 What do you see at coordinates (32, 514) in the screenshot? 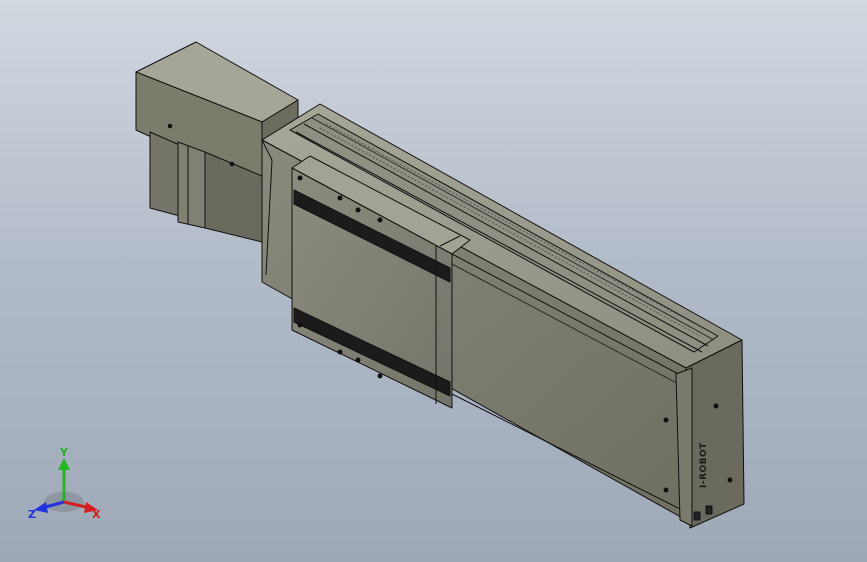
I see `z-axis-label: Z` at bounding box center [32, 514].